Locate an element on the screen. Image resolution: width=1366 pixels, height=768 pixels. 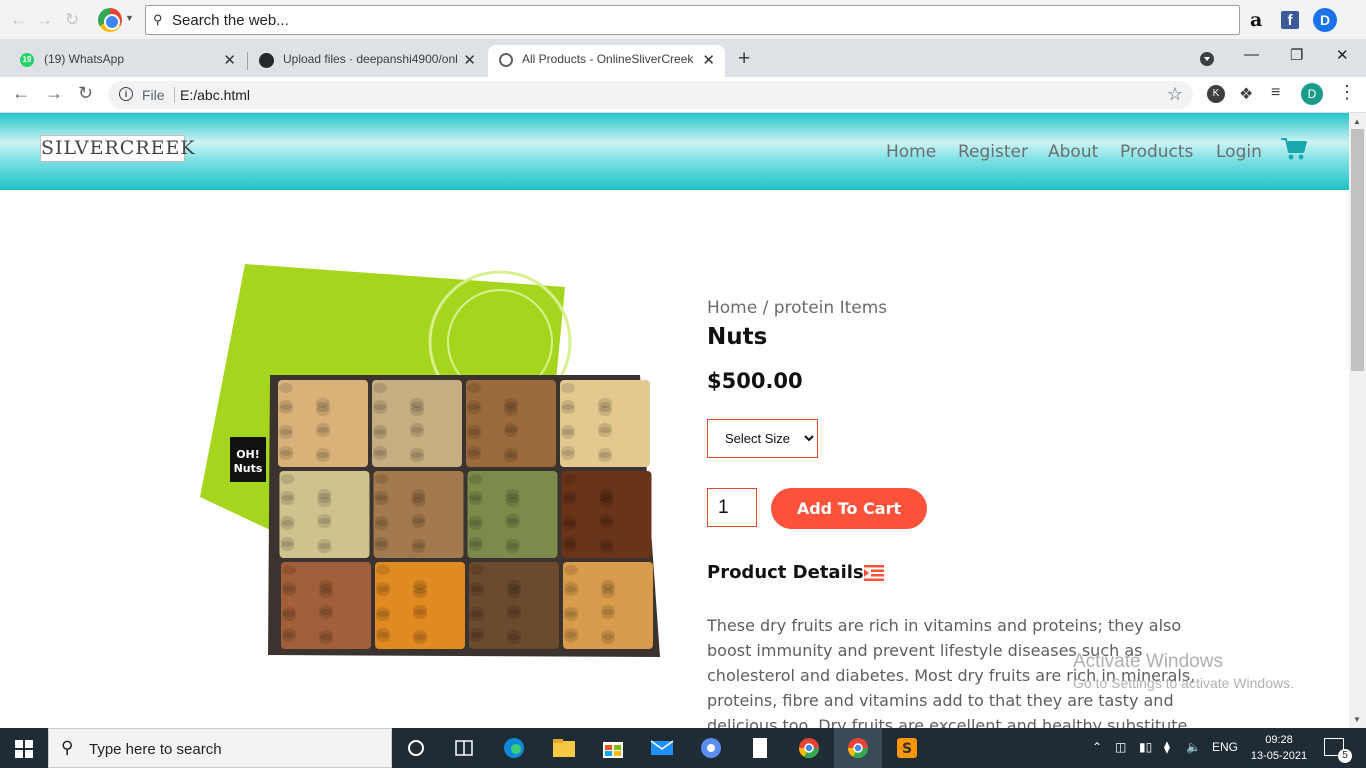
sublime-text-icon: S is located at coordinates (907, 748).